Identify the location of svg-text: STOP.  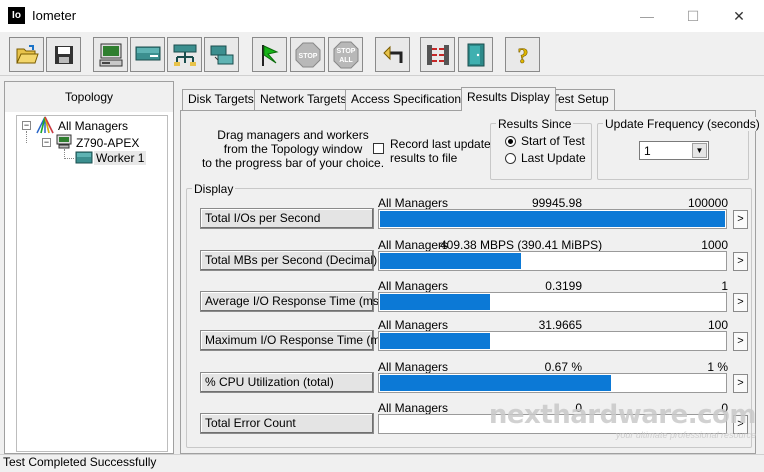
(345, 51).